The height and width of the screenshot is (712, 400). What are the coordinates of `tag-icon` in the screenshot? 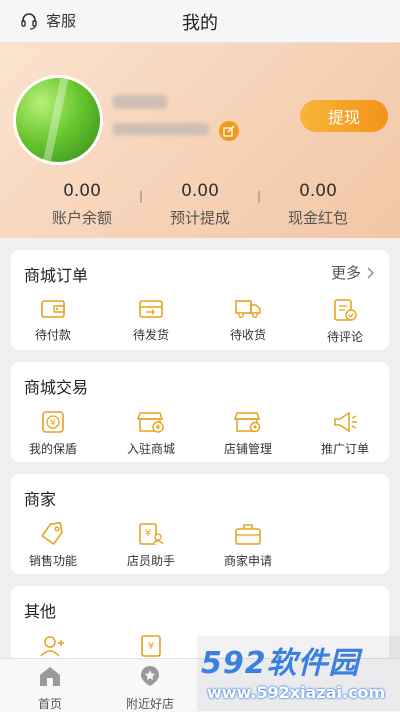 It's located at (52, 534).